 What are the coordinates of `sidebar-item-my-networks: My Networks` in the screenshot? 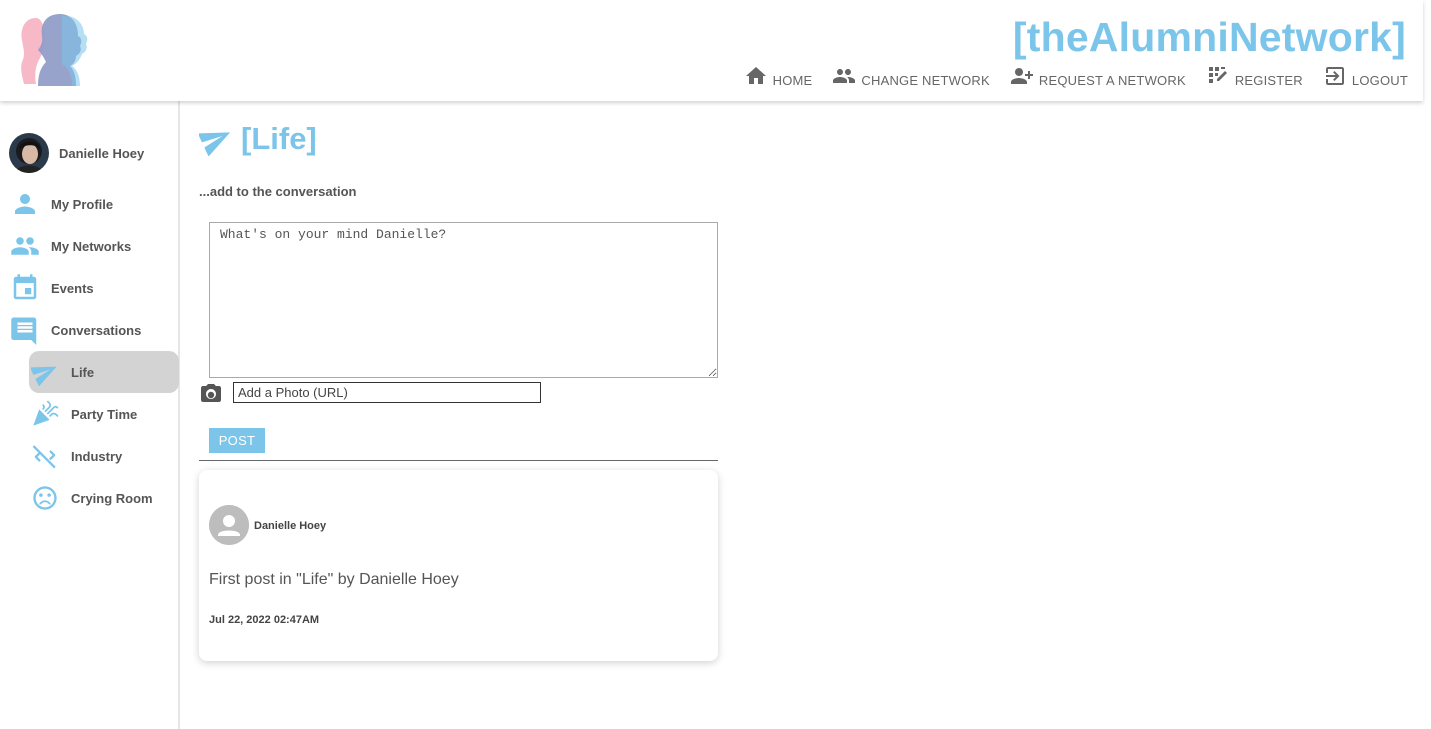 It's located at (70, 246).